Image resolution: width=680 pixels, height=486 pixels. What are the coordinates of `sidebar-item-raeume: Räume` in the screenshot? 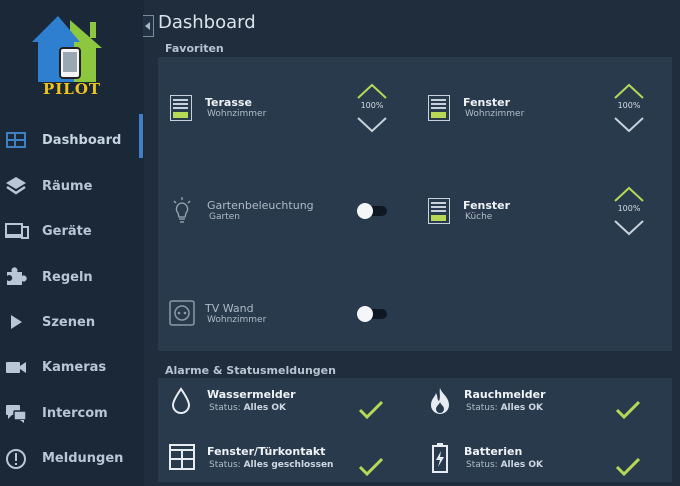 It's located at (70, 186).